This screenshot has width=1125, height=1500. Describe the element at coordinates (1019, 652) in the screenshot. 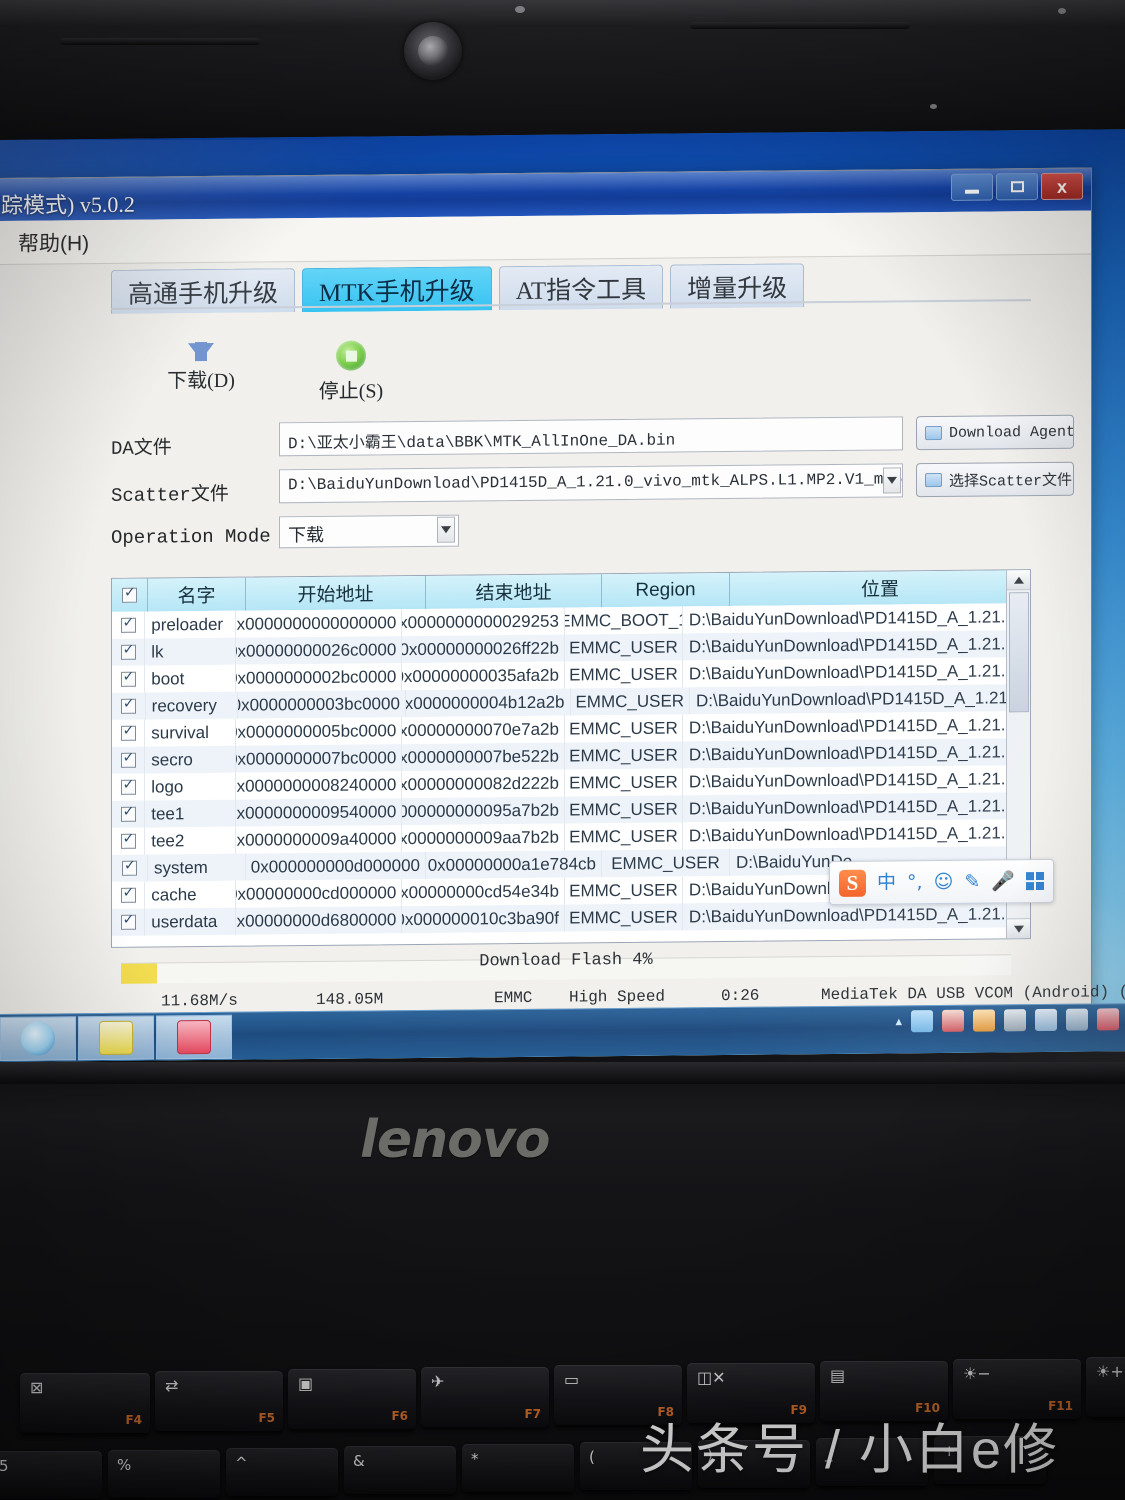

I see `scrollbar-thumb` at that location.